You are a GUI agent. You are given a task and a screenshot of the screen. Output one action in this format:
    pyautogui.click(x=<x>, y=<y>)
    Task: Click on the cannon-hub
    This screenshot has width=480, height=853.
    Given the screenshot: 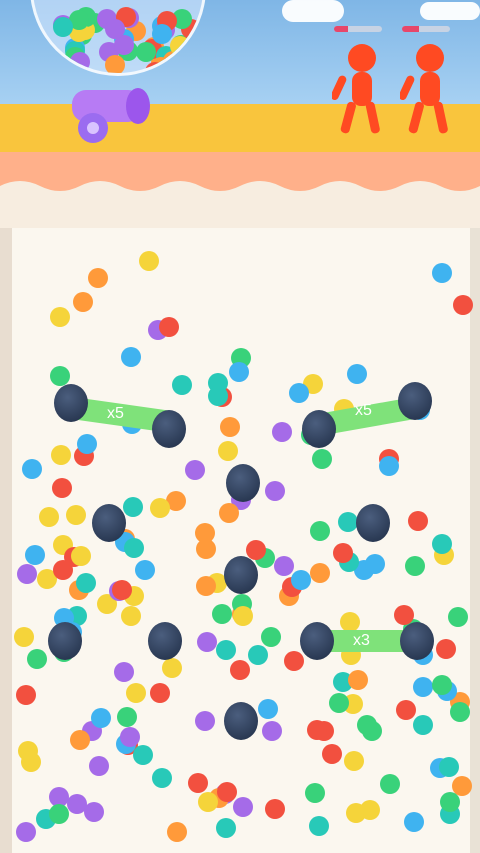 What is the action you would take?
    pyautogui.click(x=93, y=128)
    